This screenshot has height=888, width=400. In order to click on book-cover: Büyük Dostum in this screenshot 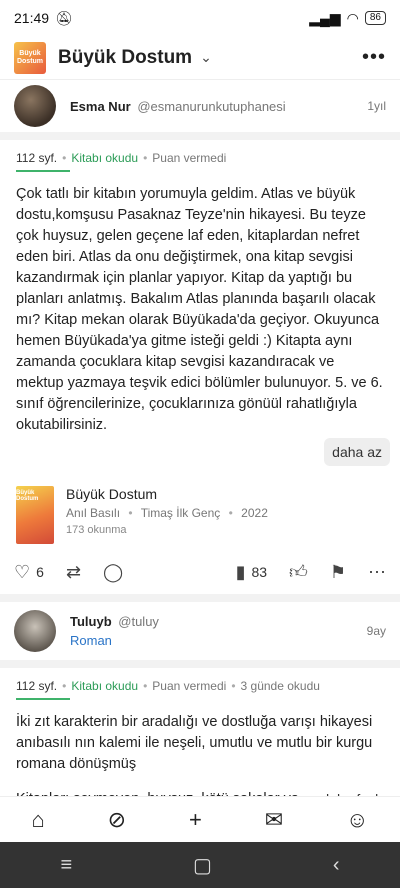, I will do `click(35, 515)`.